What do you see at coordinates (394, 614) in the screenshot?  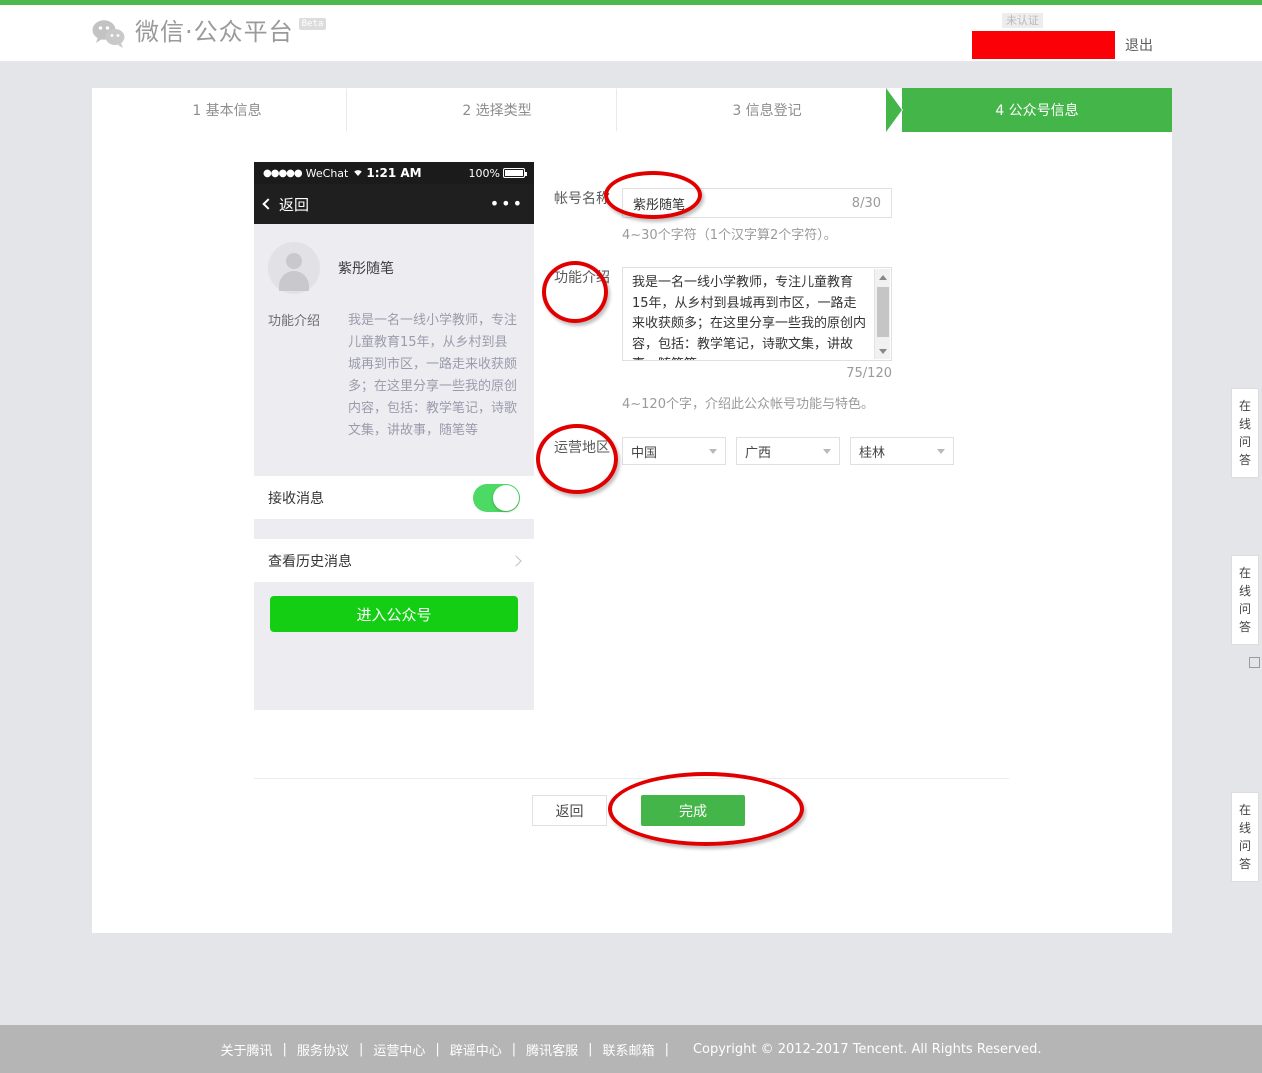 I see `enter-account-button: 进入公众号` at bounding box center [394, 614].